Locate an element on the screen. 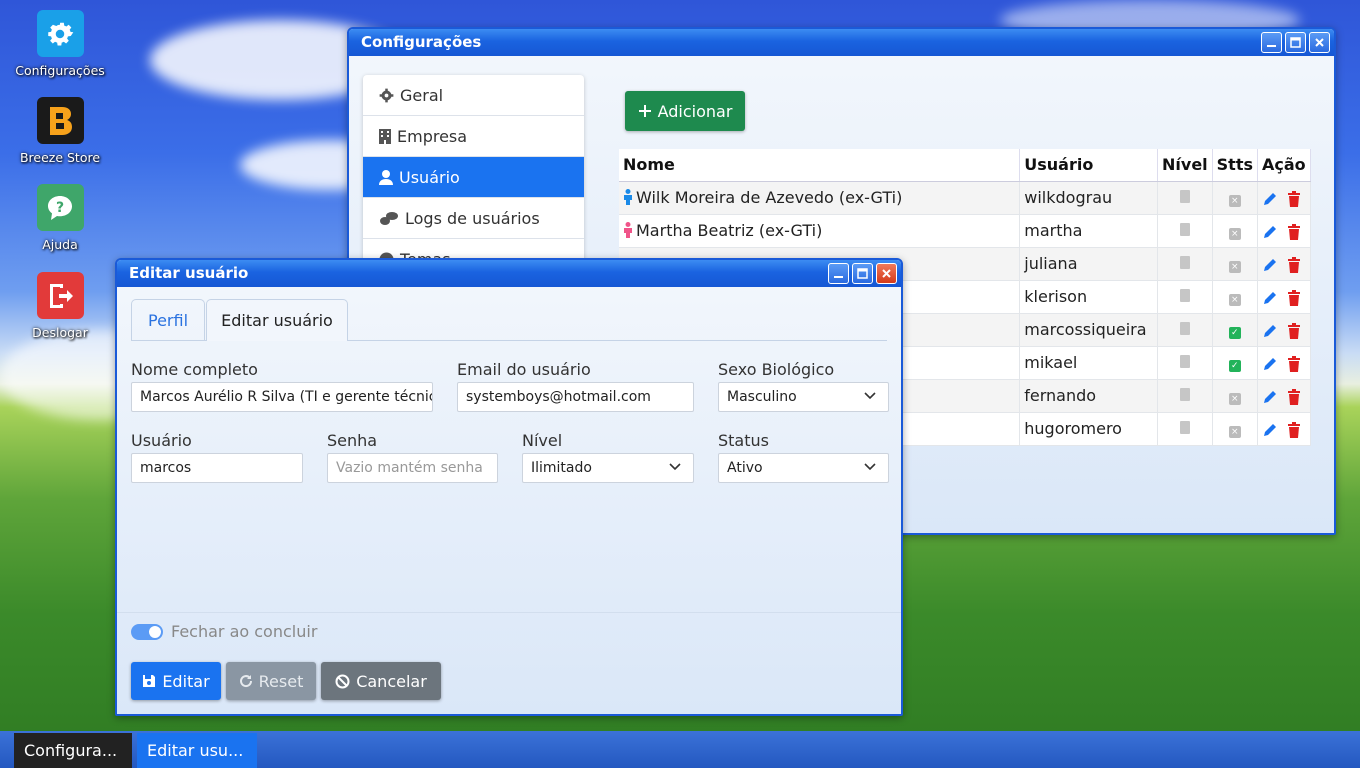 This screenshot has width=1360, height=768. desktop-icon-configuracoes: Configurações is located at coordinates (60, 44).